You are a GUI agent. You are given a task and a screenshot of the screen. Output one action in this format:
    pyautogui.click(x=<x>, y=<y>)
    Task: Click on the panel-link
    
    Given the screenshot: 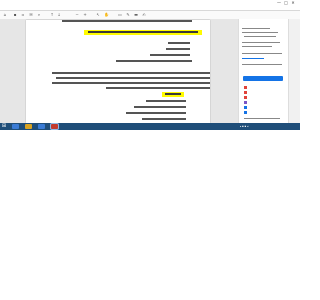 What is the action you would take?
    pyautogui.click(x=253, y=58)
    